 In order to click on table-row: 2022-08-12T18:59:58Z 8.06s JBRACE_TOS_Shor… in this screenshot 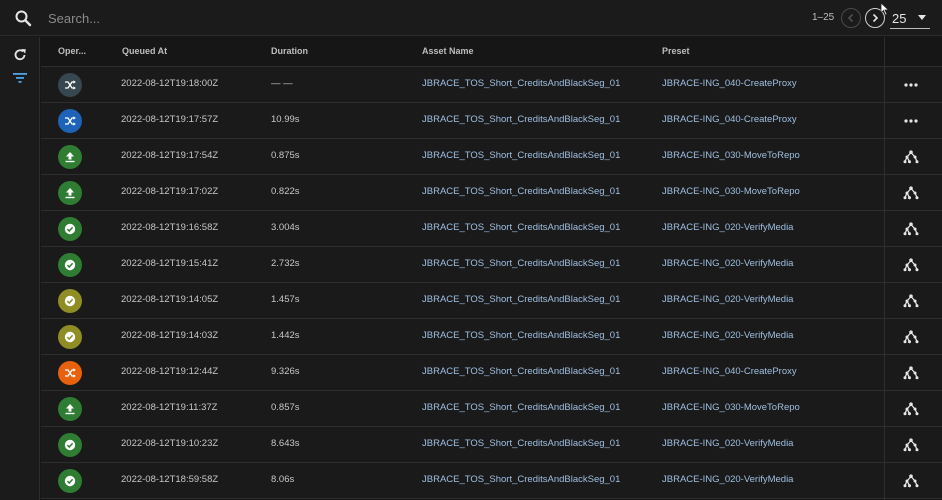, I will do `click(491, 481)`.